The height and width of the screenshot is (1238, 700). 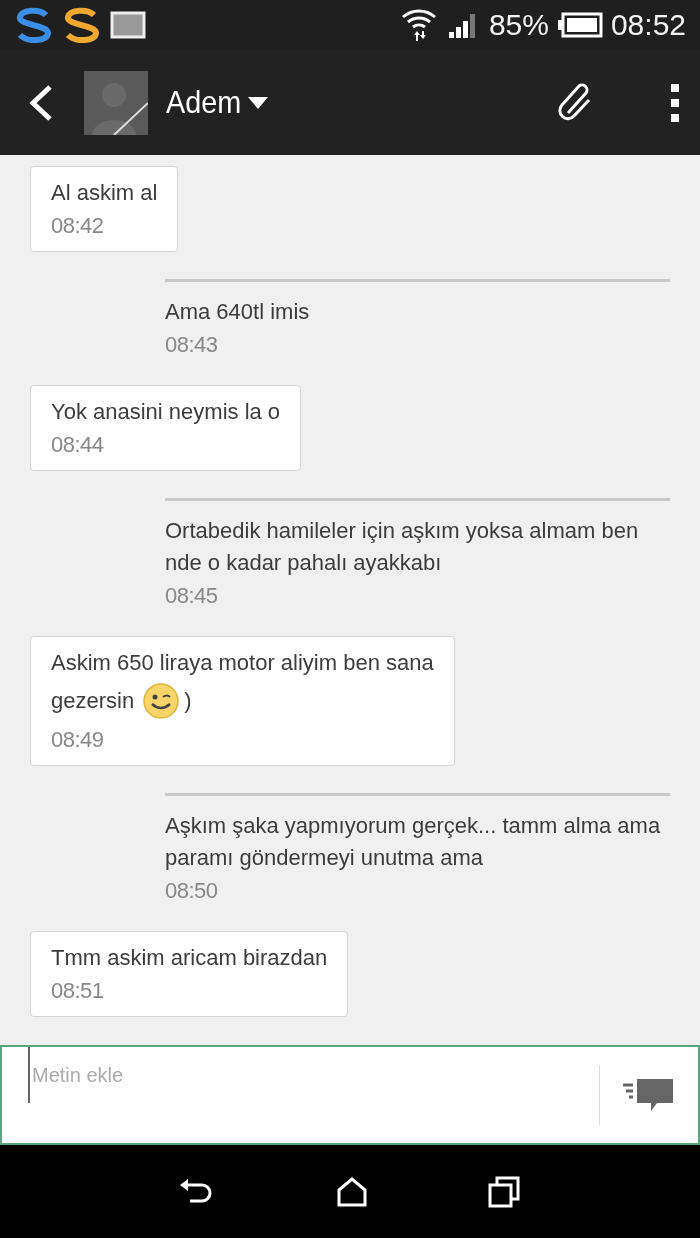 I want to click on clock: 08:52, so click(x=648, y=25).